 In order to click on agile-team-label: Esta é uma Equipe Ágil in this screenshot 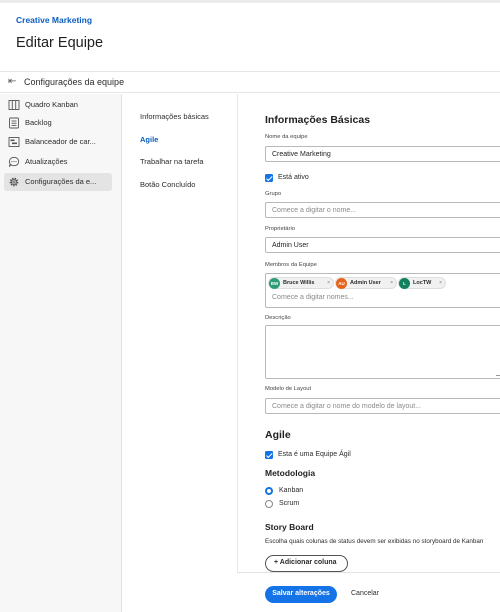, I will do `click(314, 454)`.